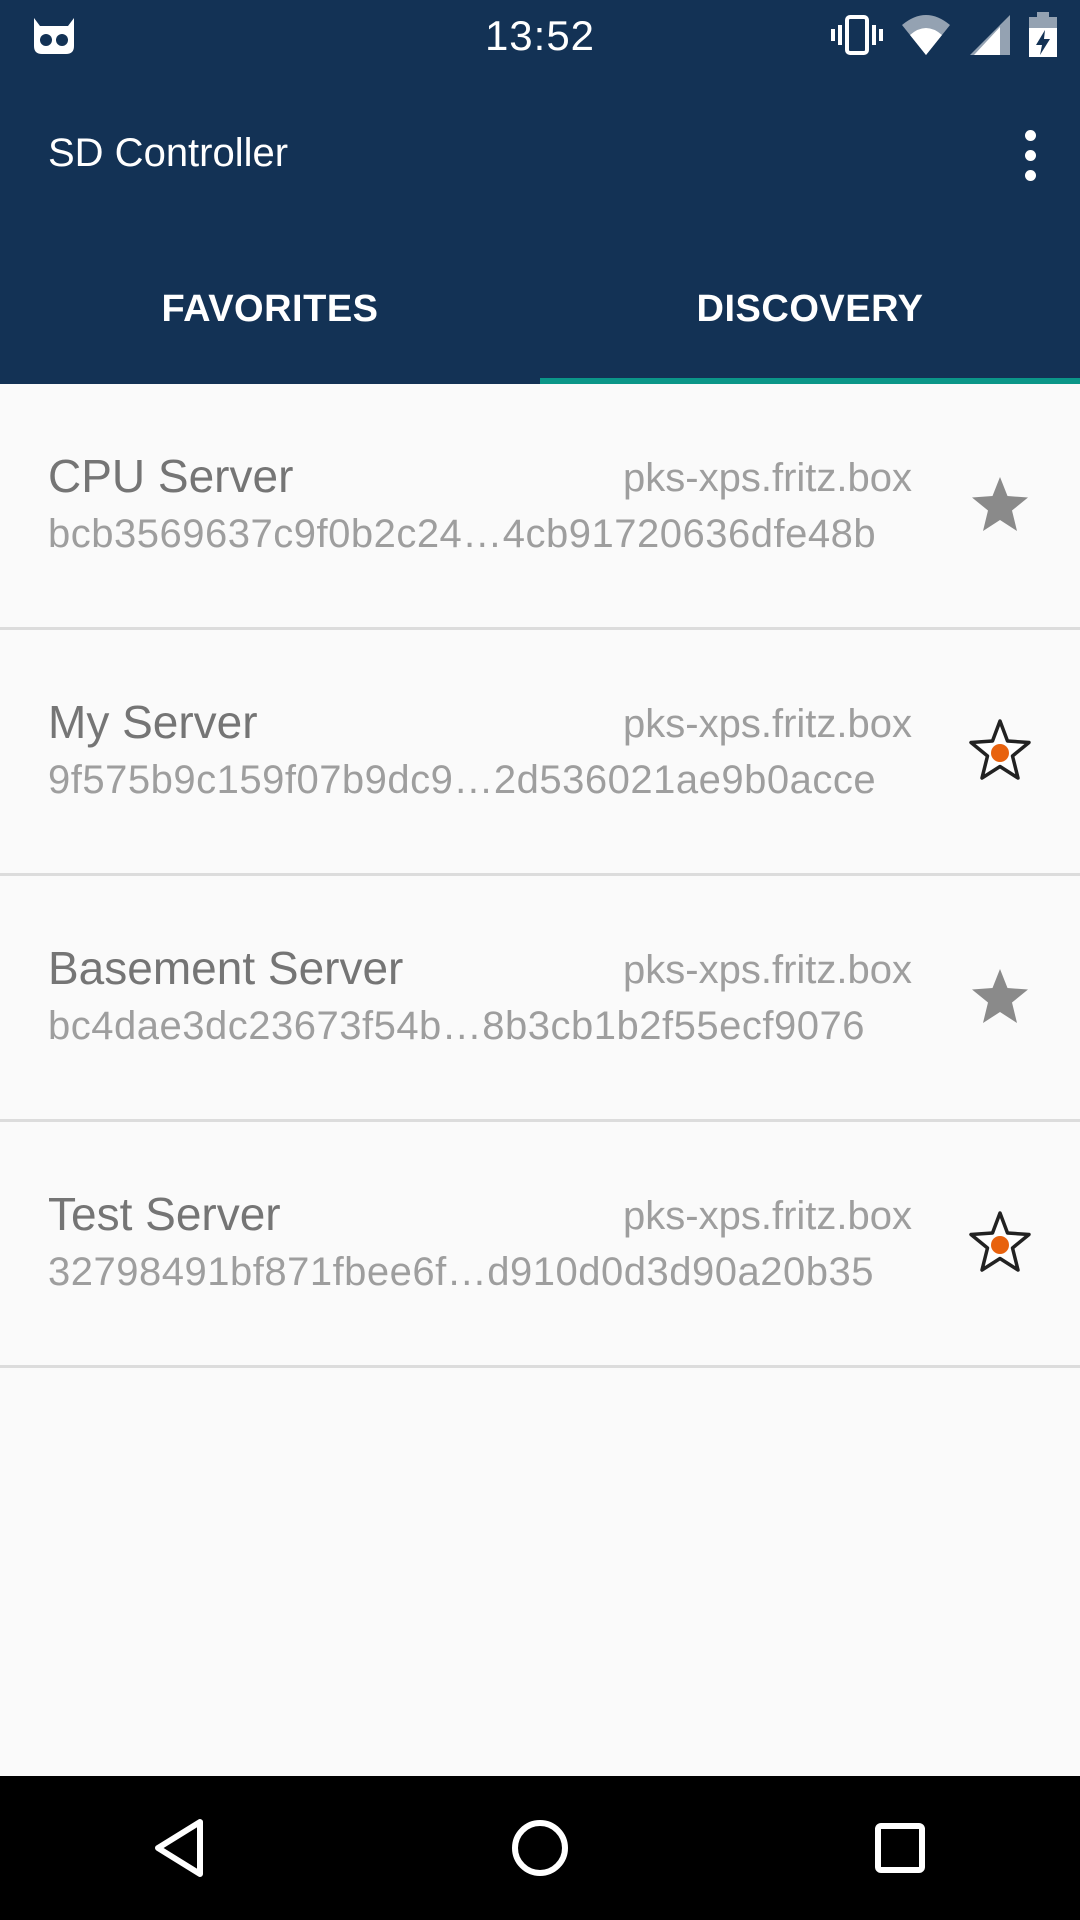 The image size is (1080, 1920). Describe the element at coordinates (462, 534) in the screenshot. I see `server-id: bcb3569637c9f0b2c24…4cb91720636dfe48b` at that location.